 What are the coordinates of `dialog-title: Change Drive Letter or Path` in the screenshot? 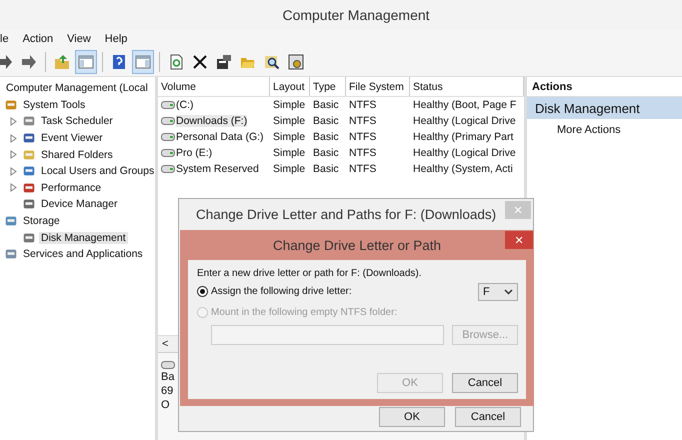 It's located at (357, 245).